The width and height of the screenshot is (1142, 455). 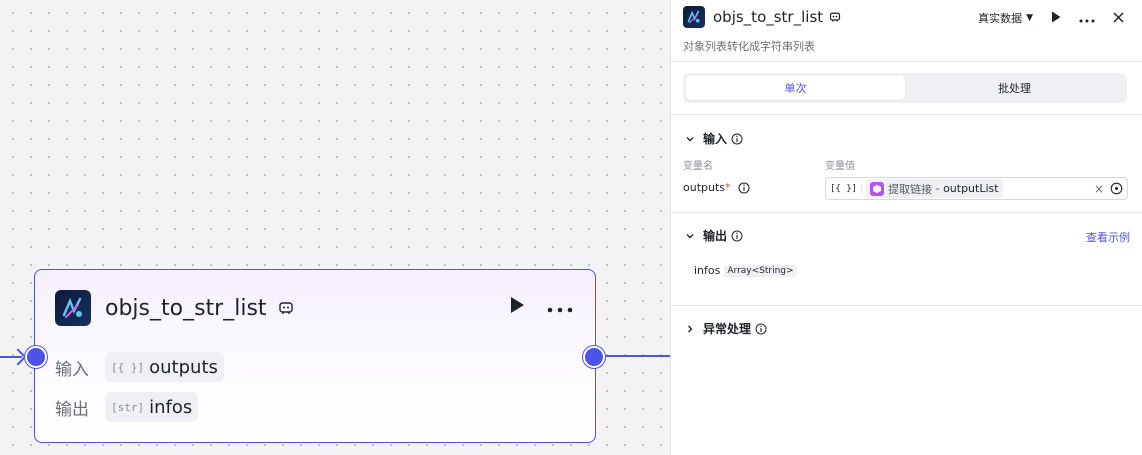 What do you see at coordinates (1000, 18) in the screenshot?
I see `data-source-value: 真实数据` at bounding box center [1000, 18].